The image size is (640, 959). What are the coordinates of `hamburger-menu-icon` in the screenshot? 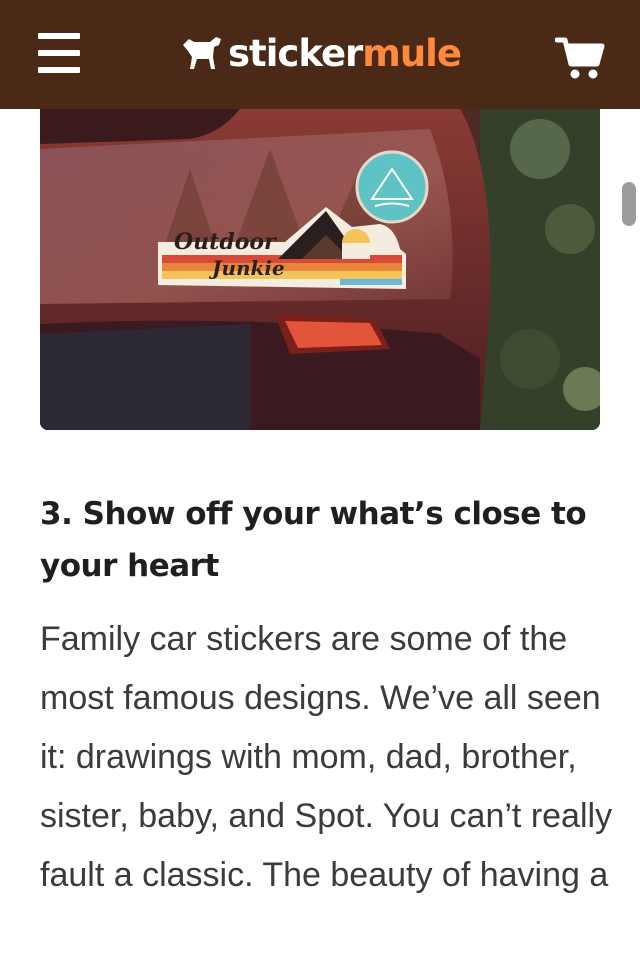 It's located at (59, 53).